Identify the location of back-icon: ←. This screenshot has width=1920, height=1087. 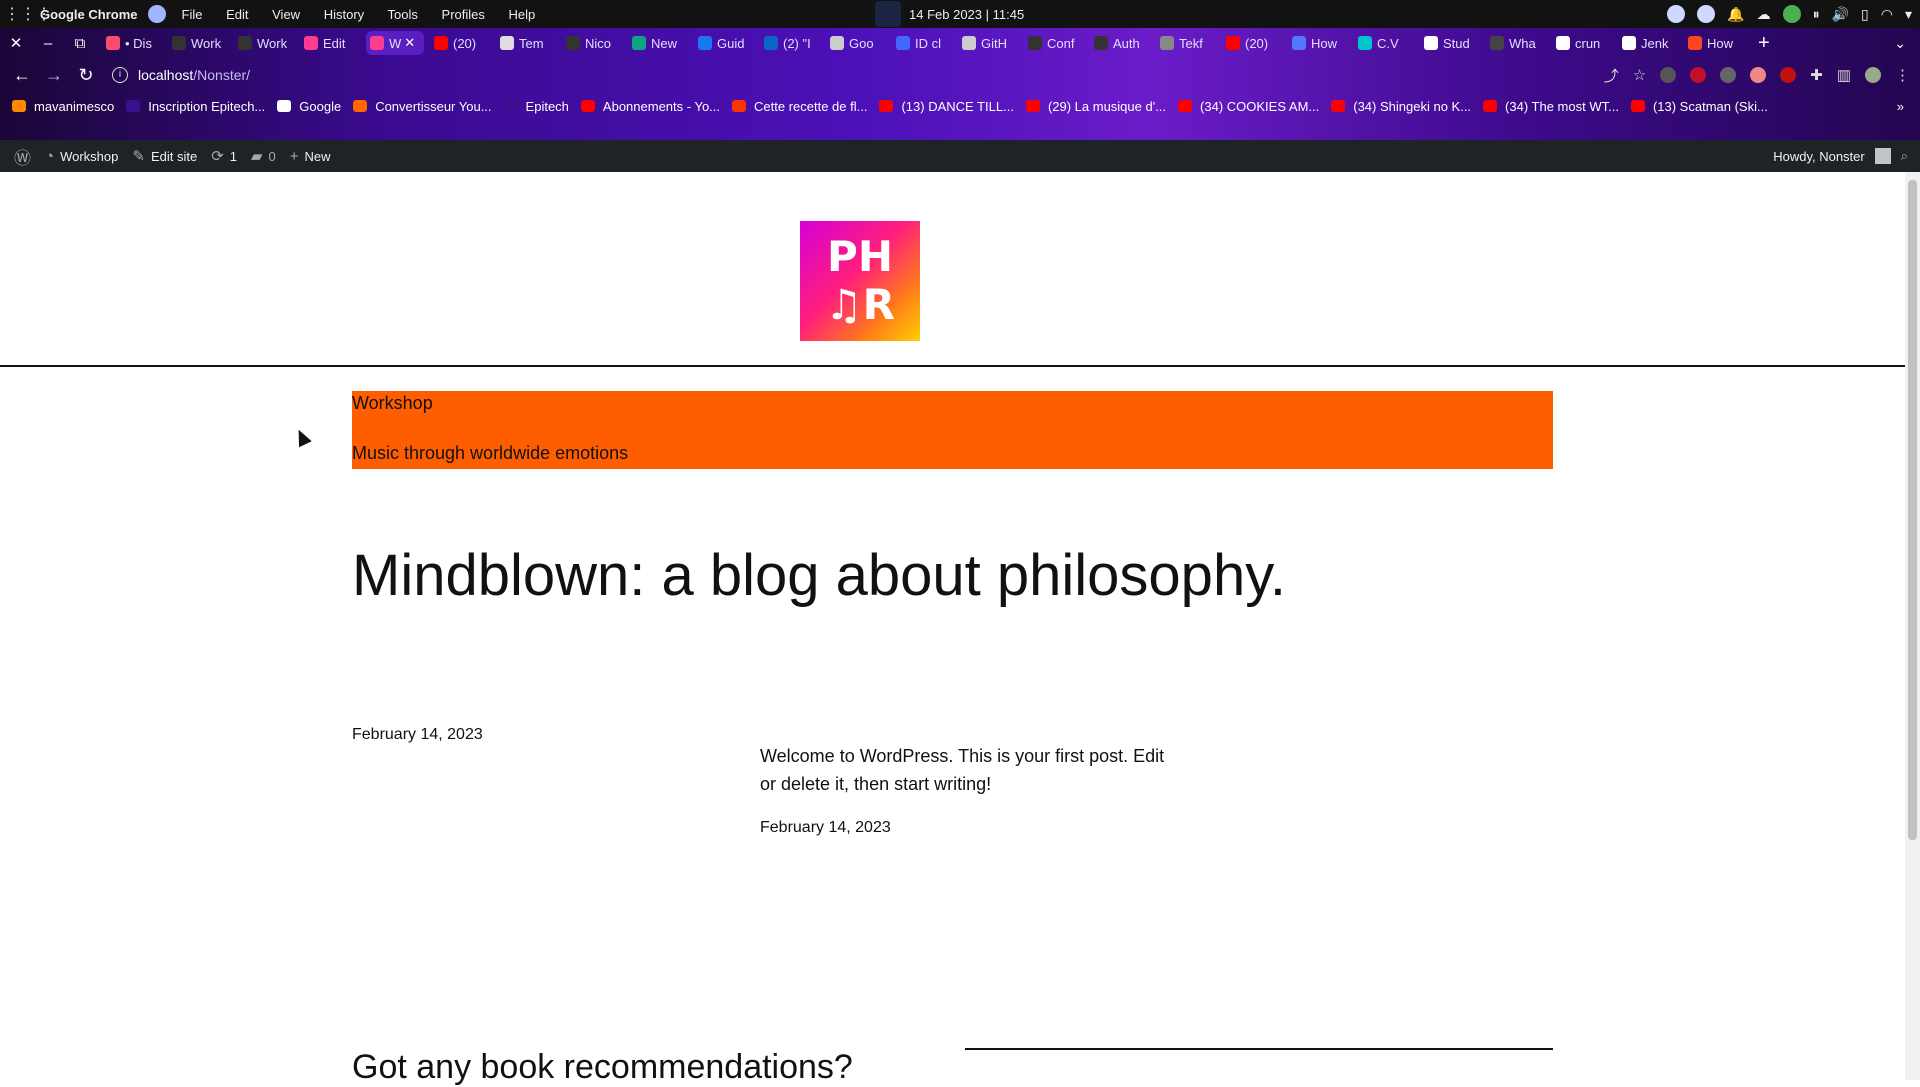
(22, 75).